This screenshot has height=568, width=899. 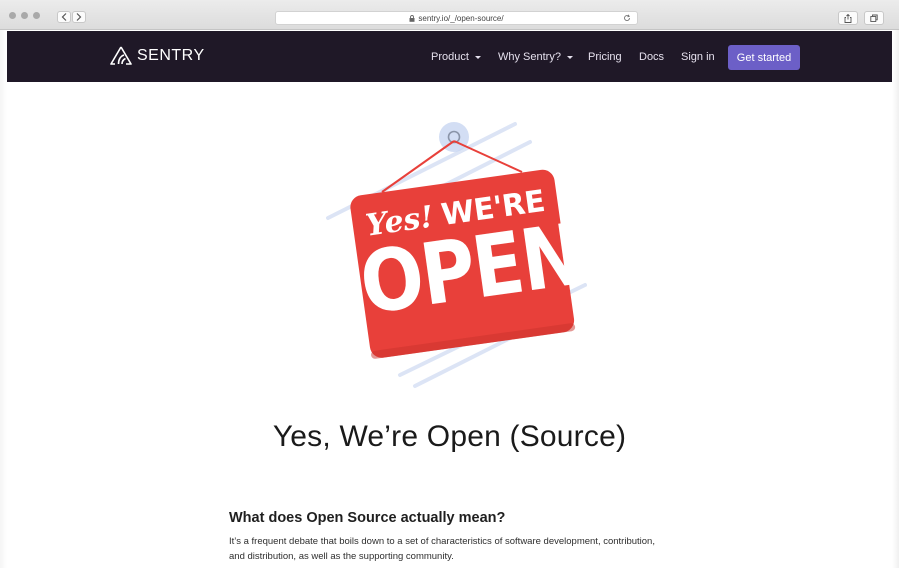 What do you see at coordinates (449, 436) in the screenshot?
I see `page-title: Yes, We’re Open (Source)` at bounding box center [449, 436].